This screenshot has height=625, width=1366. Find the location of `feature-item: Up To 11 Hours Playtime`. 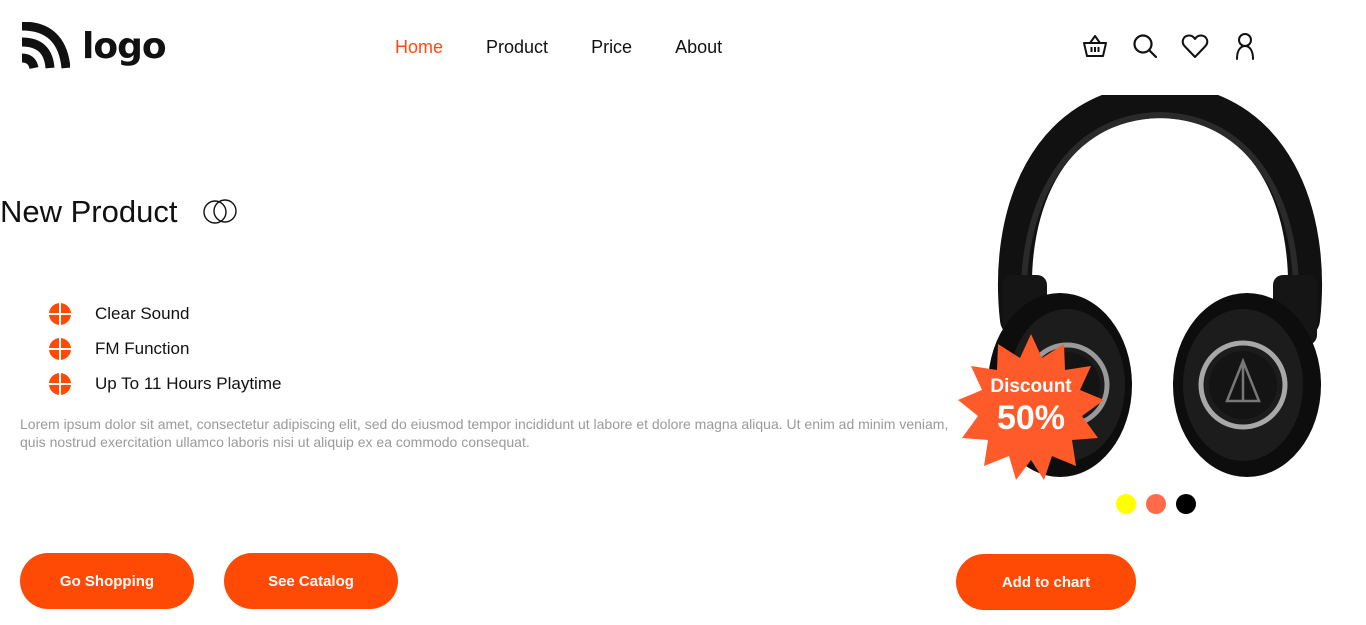

feature-item: Up To 11 Hours Playtime is located at coordinates (165, 383).